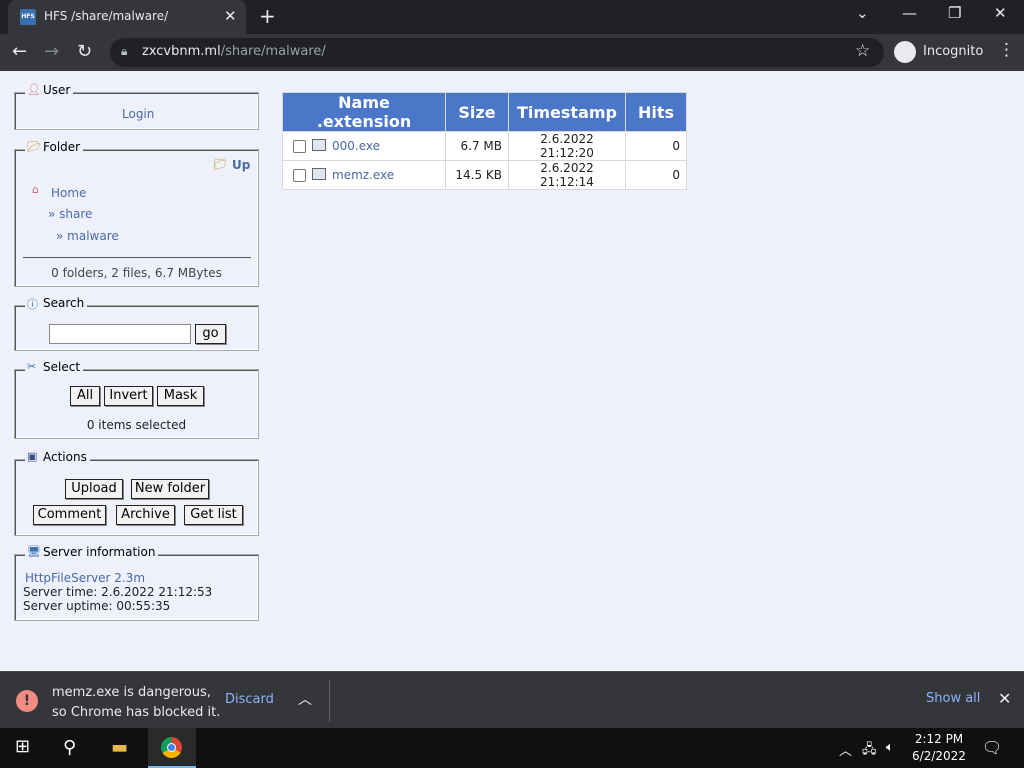 The height and width of the screenshot is (768, 1024). What do you see at coordinates (32, 456) in the screenshot?
I see `floppy-disk-icon: ▣` at bounding box center [32, 456].